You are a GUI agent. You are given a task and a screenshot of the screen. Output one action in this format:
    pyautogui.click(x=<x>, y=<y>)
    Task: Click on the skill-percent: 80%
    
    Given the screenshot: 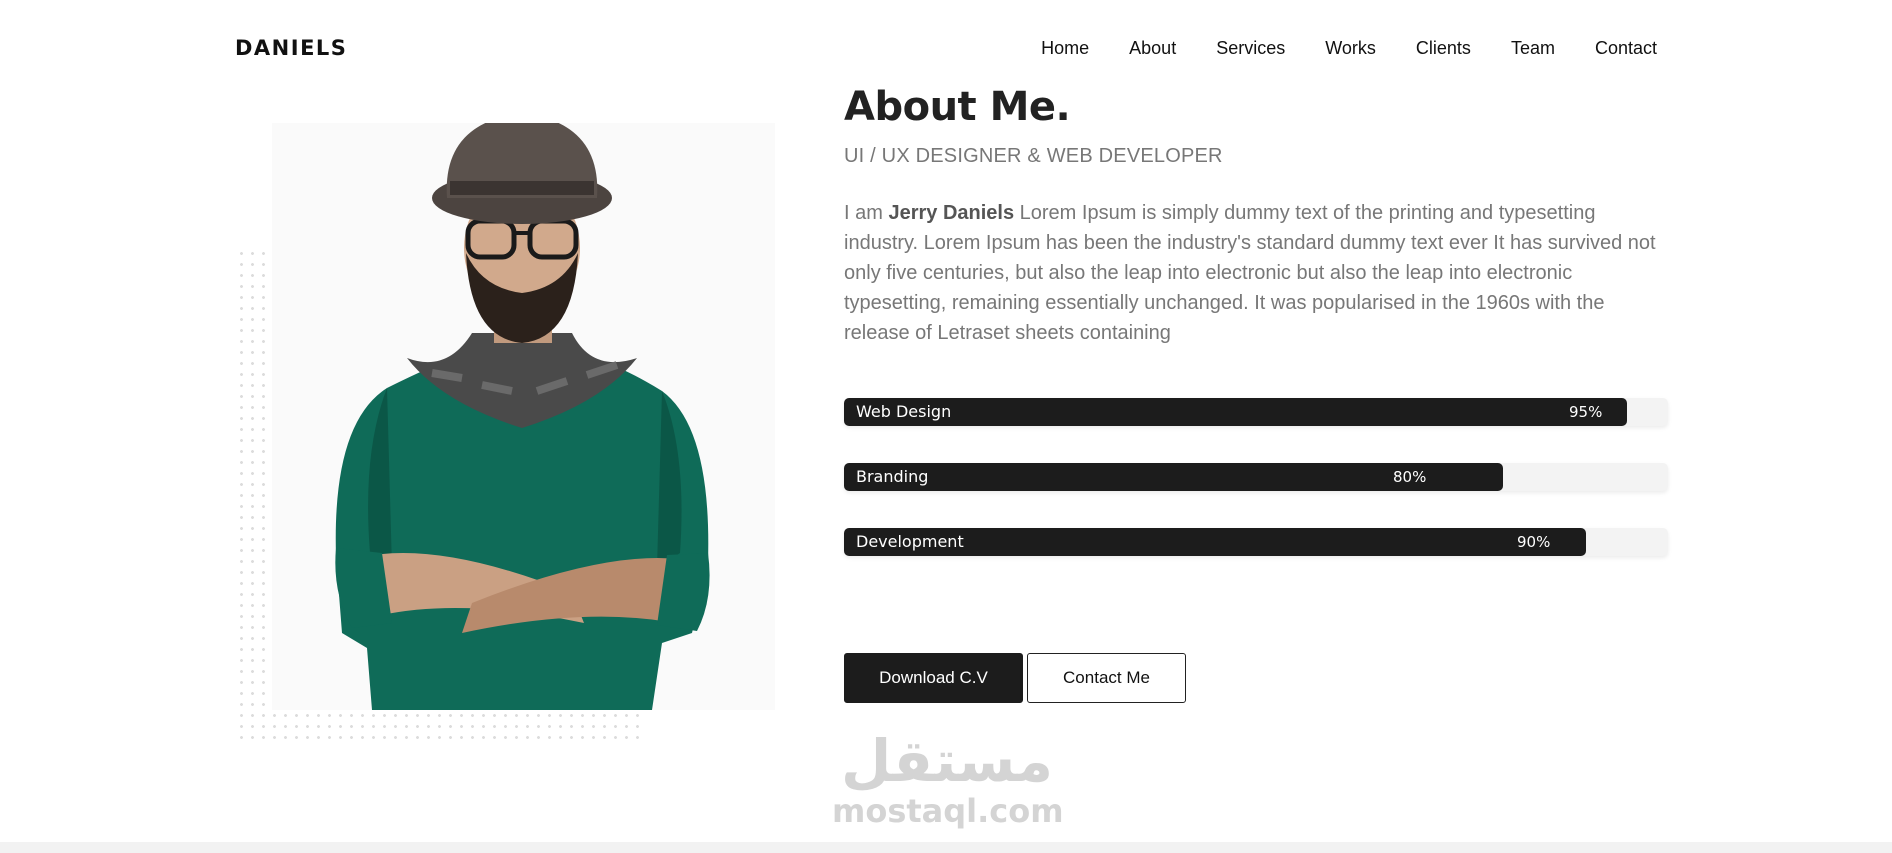 What is the action you would take?
    pyautogui.click(x=1410, y=477)
    